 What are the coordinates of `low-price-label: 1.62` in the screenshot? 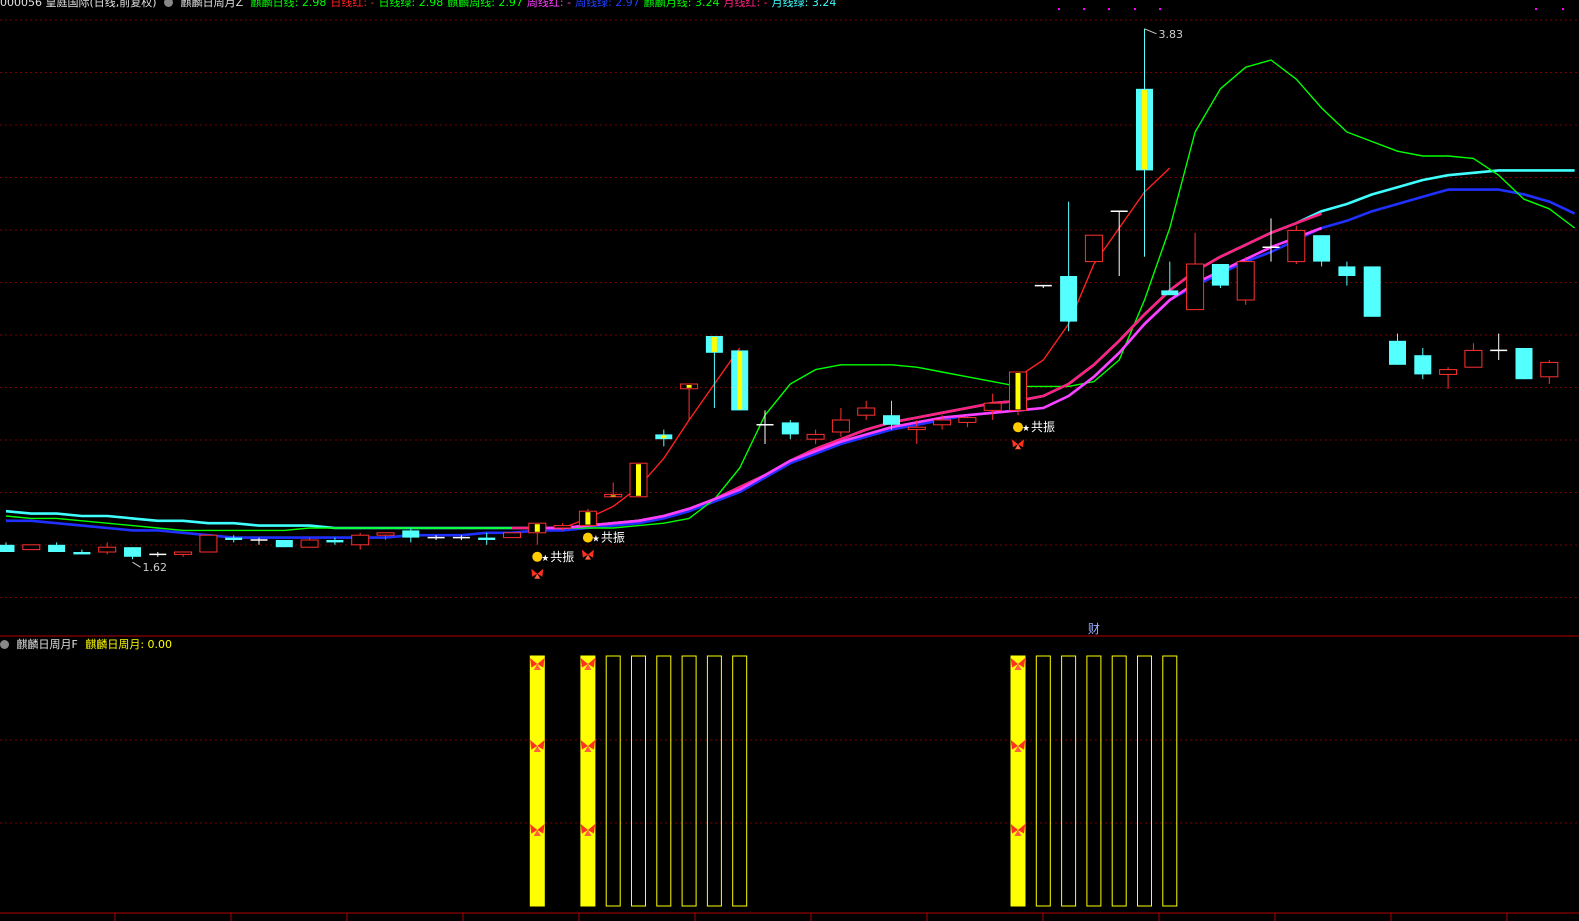 It's located at (155, 567).